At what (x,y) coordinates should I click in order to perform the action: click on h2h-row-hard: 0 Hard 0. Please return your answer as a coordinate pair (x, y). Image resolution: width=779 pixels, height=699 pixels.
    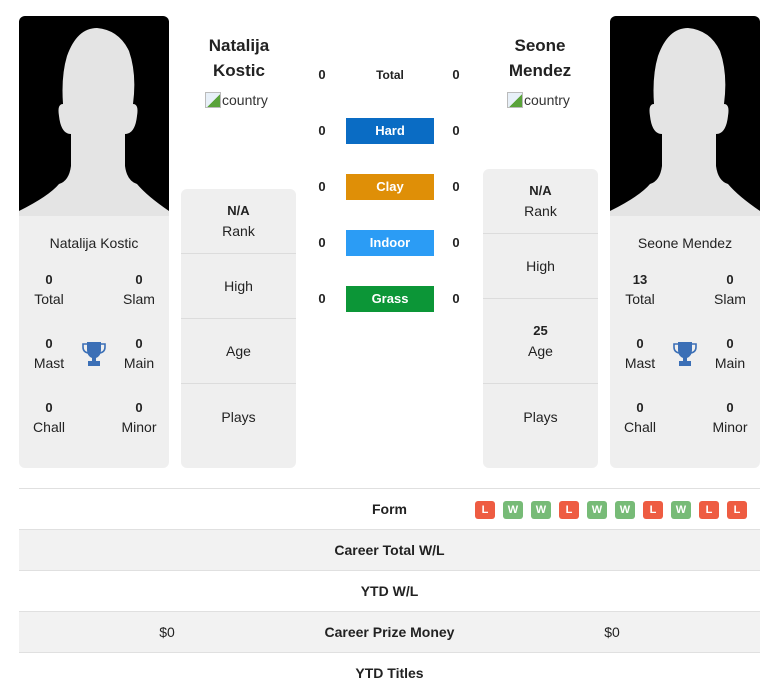
    Looking at the image, I should click on (390, 131).